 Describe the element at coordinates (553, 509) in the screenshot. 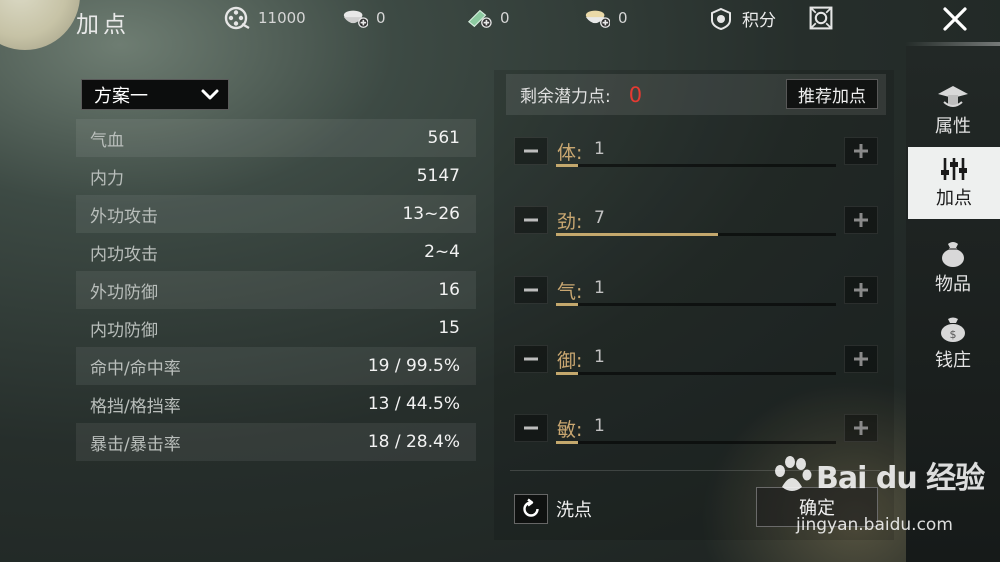

I see `reset-points-button: 洗点` at that location.